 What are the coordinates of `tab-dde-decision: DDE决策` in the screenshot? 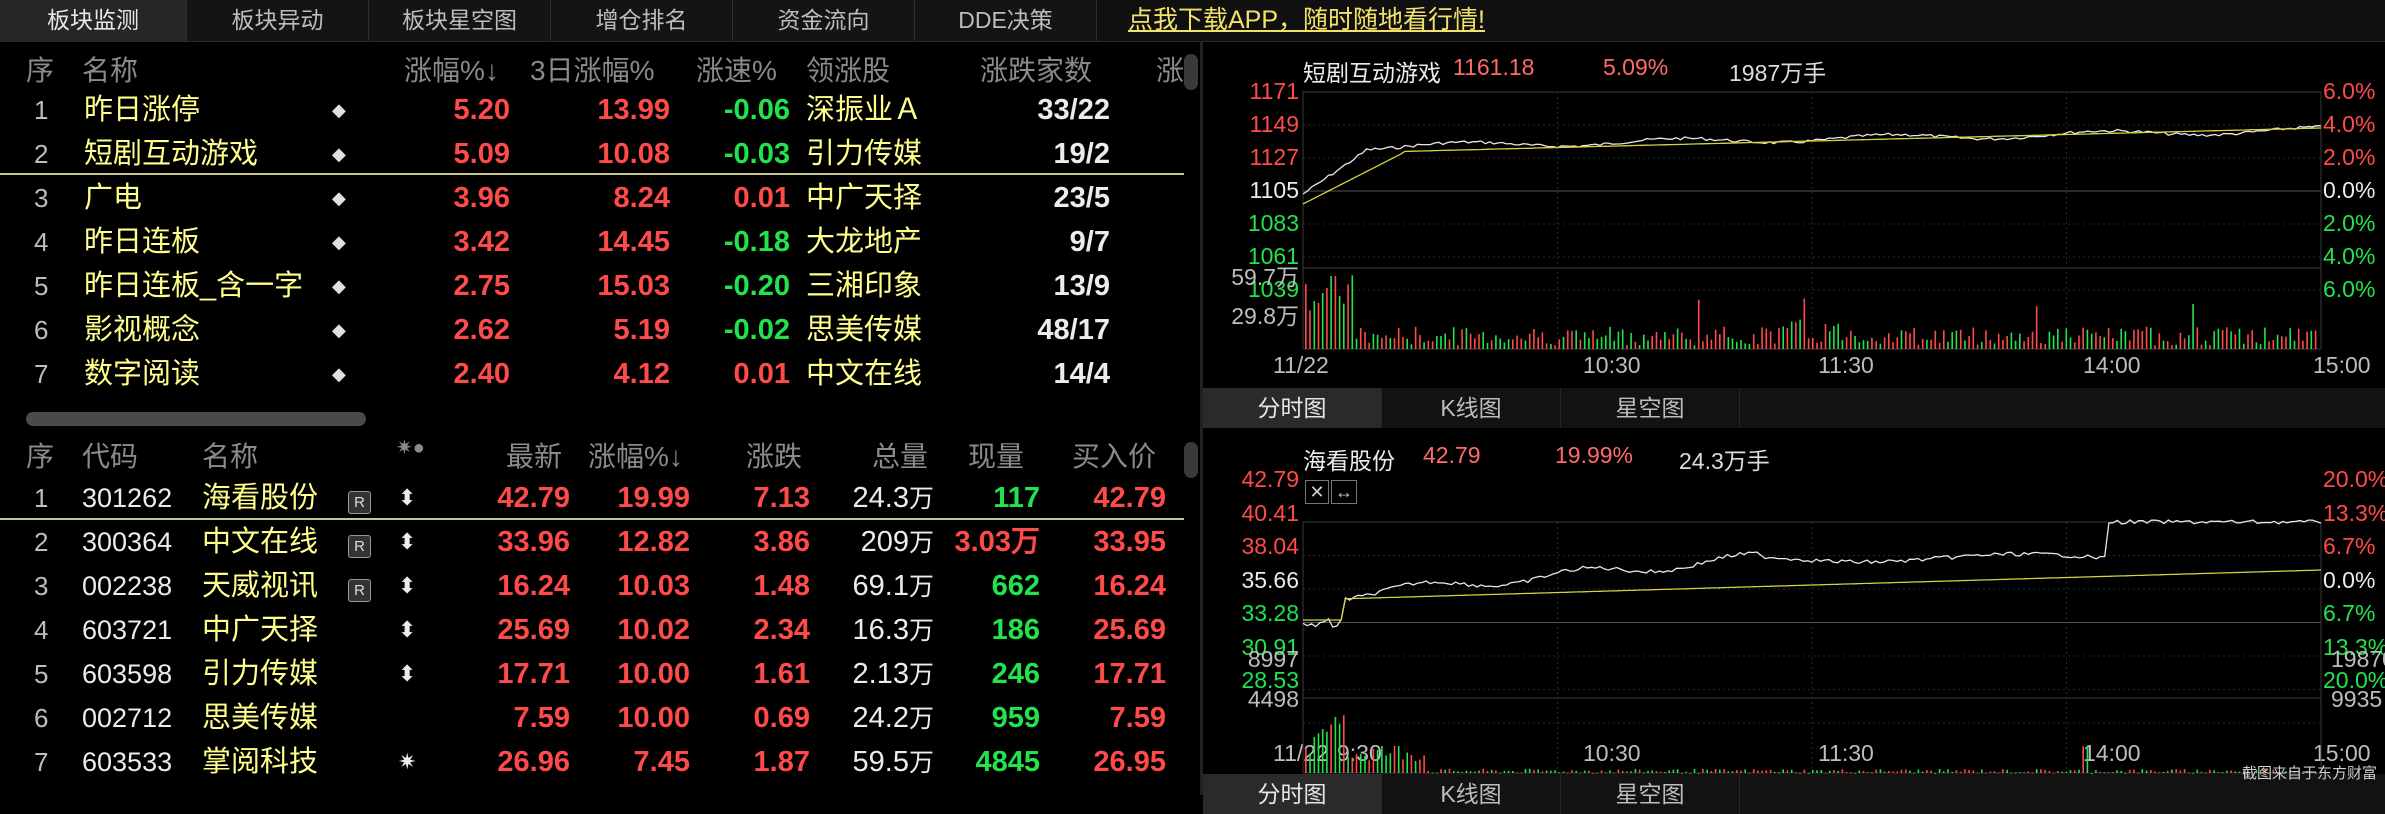 It's located at (1006, 20).